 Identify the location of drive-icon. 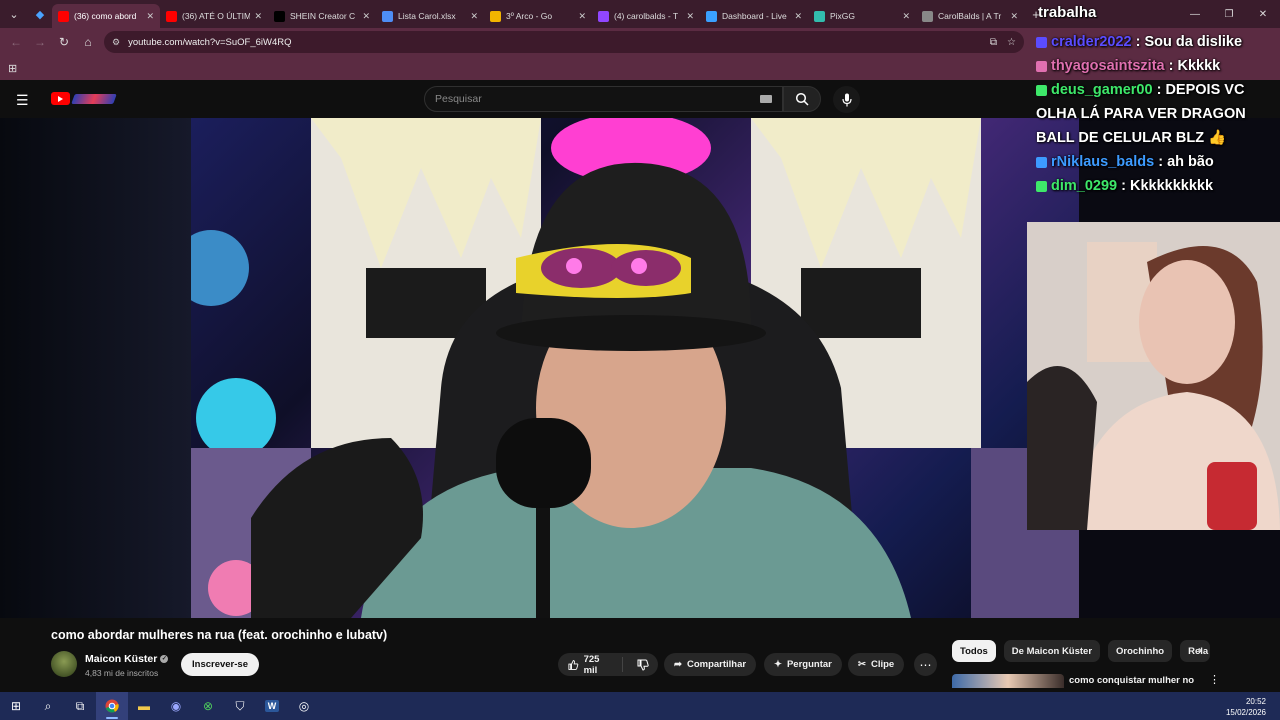
(495, 16).